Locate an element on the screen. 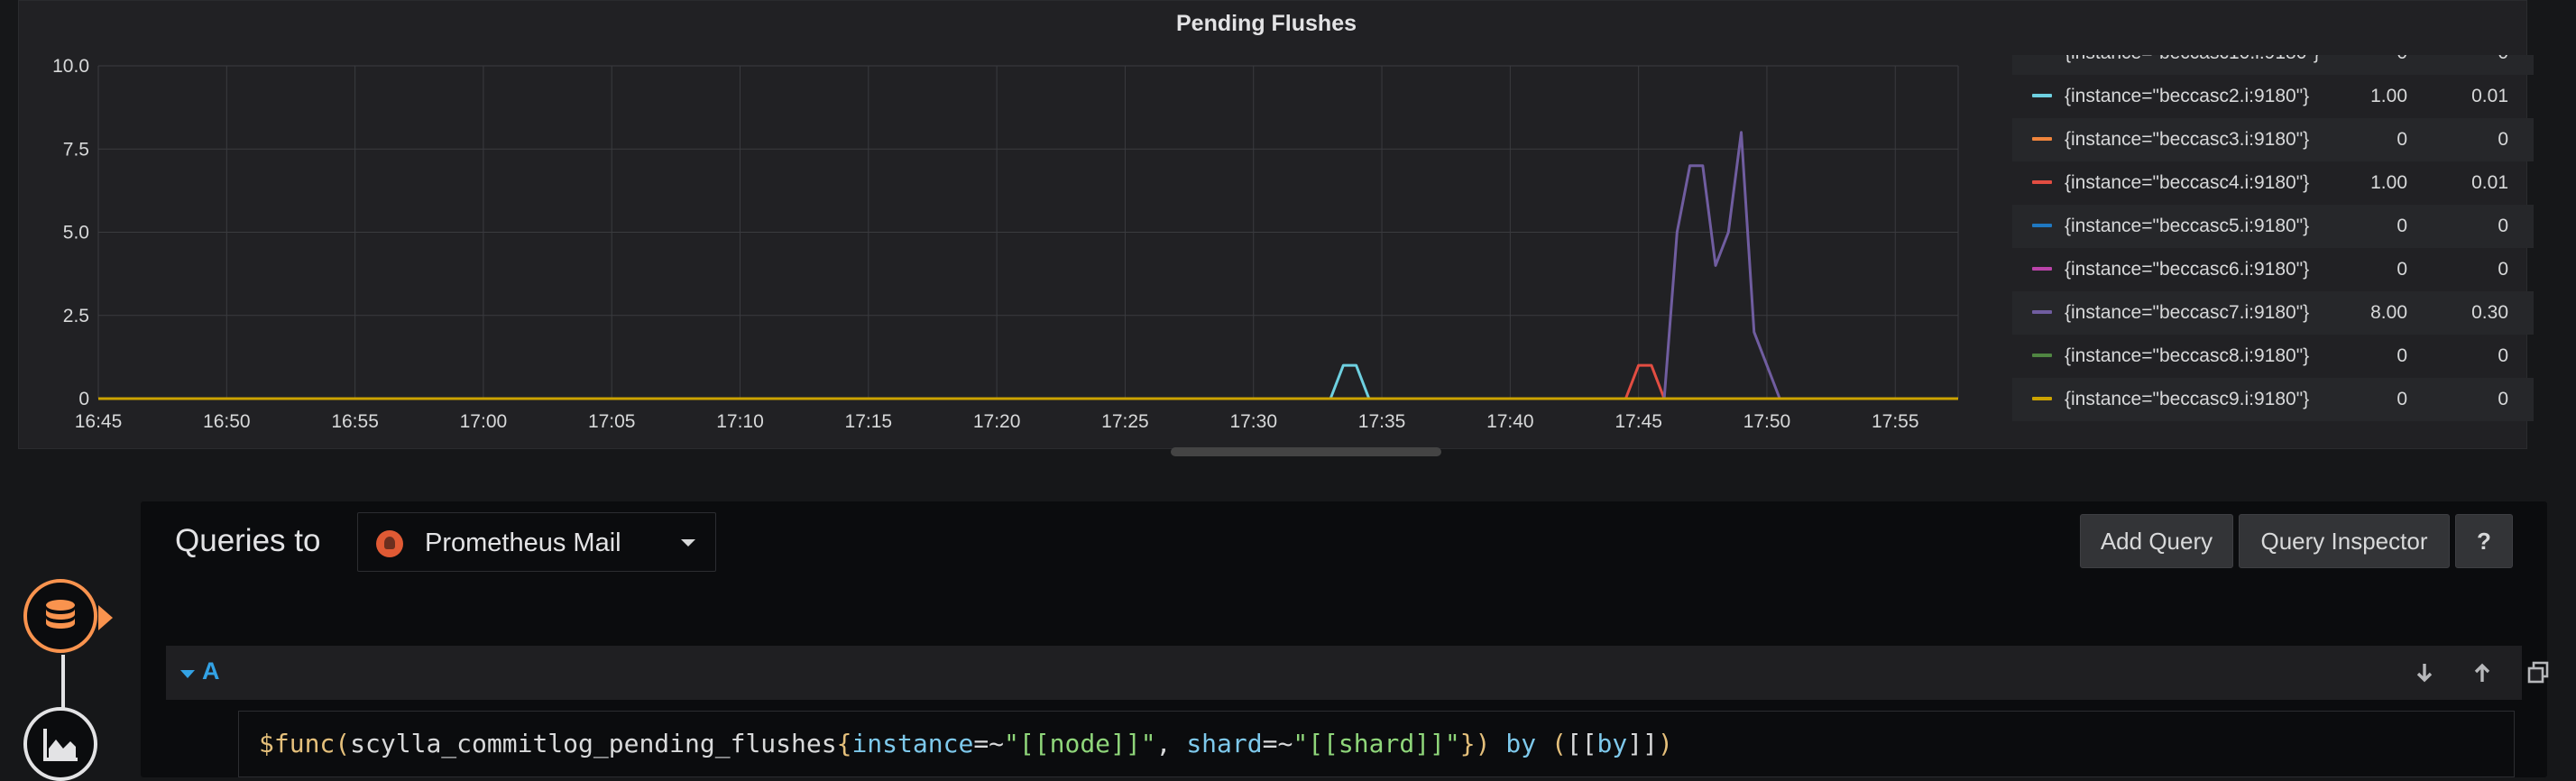  legend-item: {instance="beccasc4.i:9180"} 1.00 0.01 is located at coordinates (2273, 183).